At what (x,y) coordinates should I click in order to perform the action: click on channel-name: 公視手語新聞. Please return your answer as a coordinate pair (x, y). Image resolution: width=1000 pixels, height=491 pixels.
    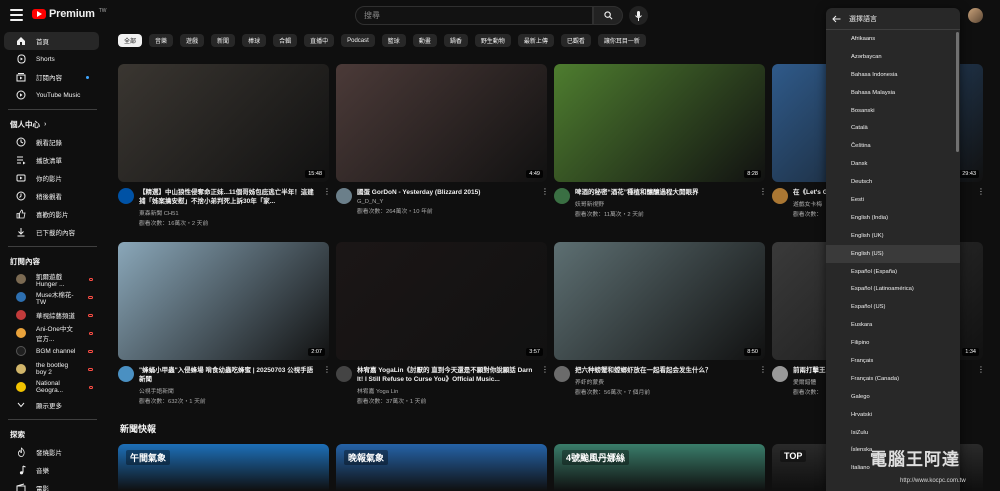
    Looking at the image, I should click on (228, 390).